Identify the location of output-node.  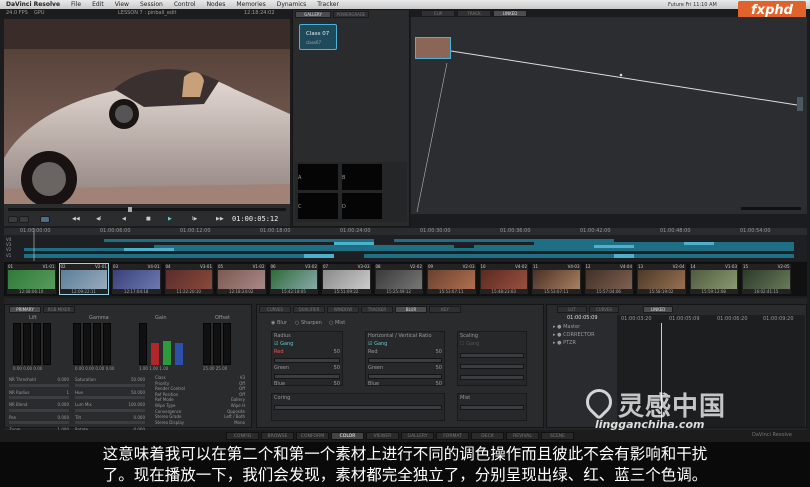
(800, 104).